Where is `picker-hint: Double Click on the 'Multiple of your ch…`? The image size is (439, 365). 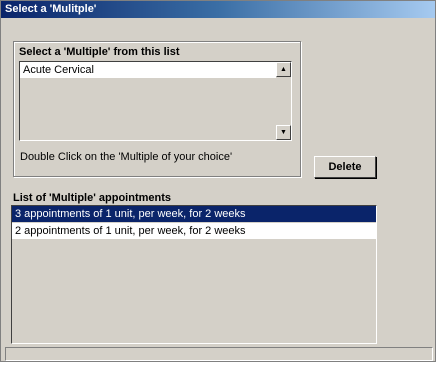
picker-hint: Double Click on the 'Multiple of your ch… is located at coordinates (126, 157).